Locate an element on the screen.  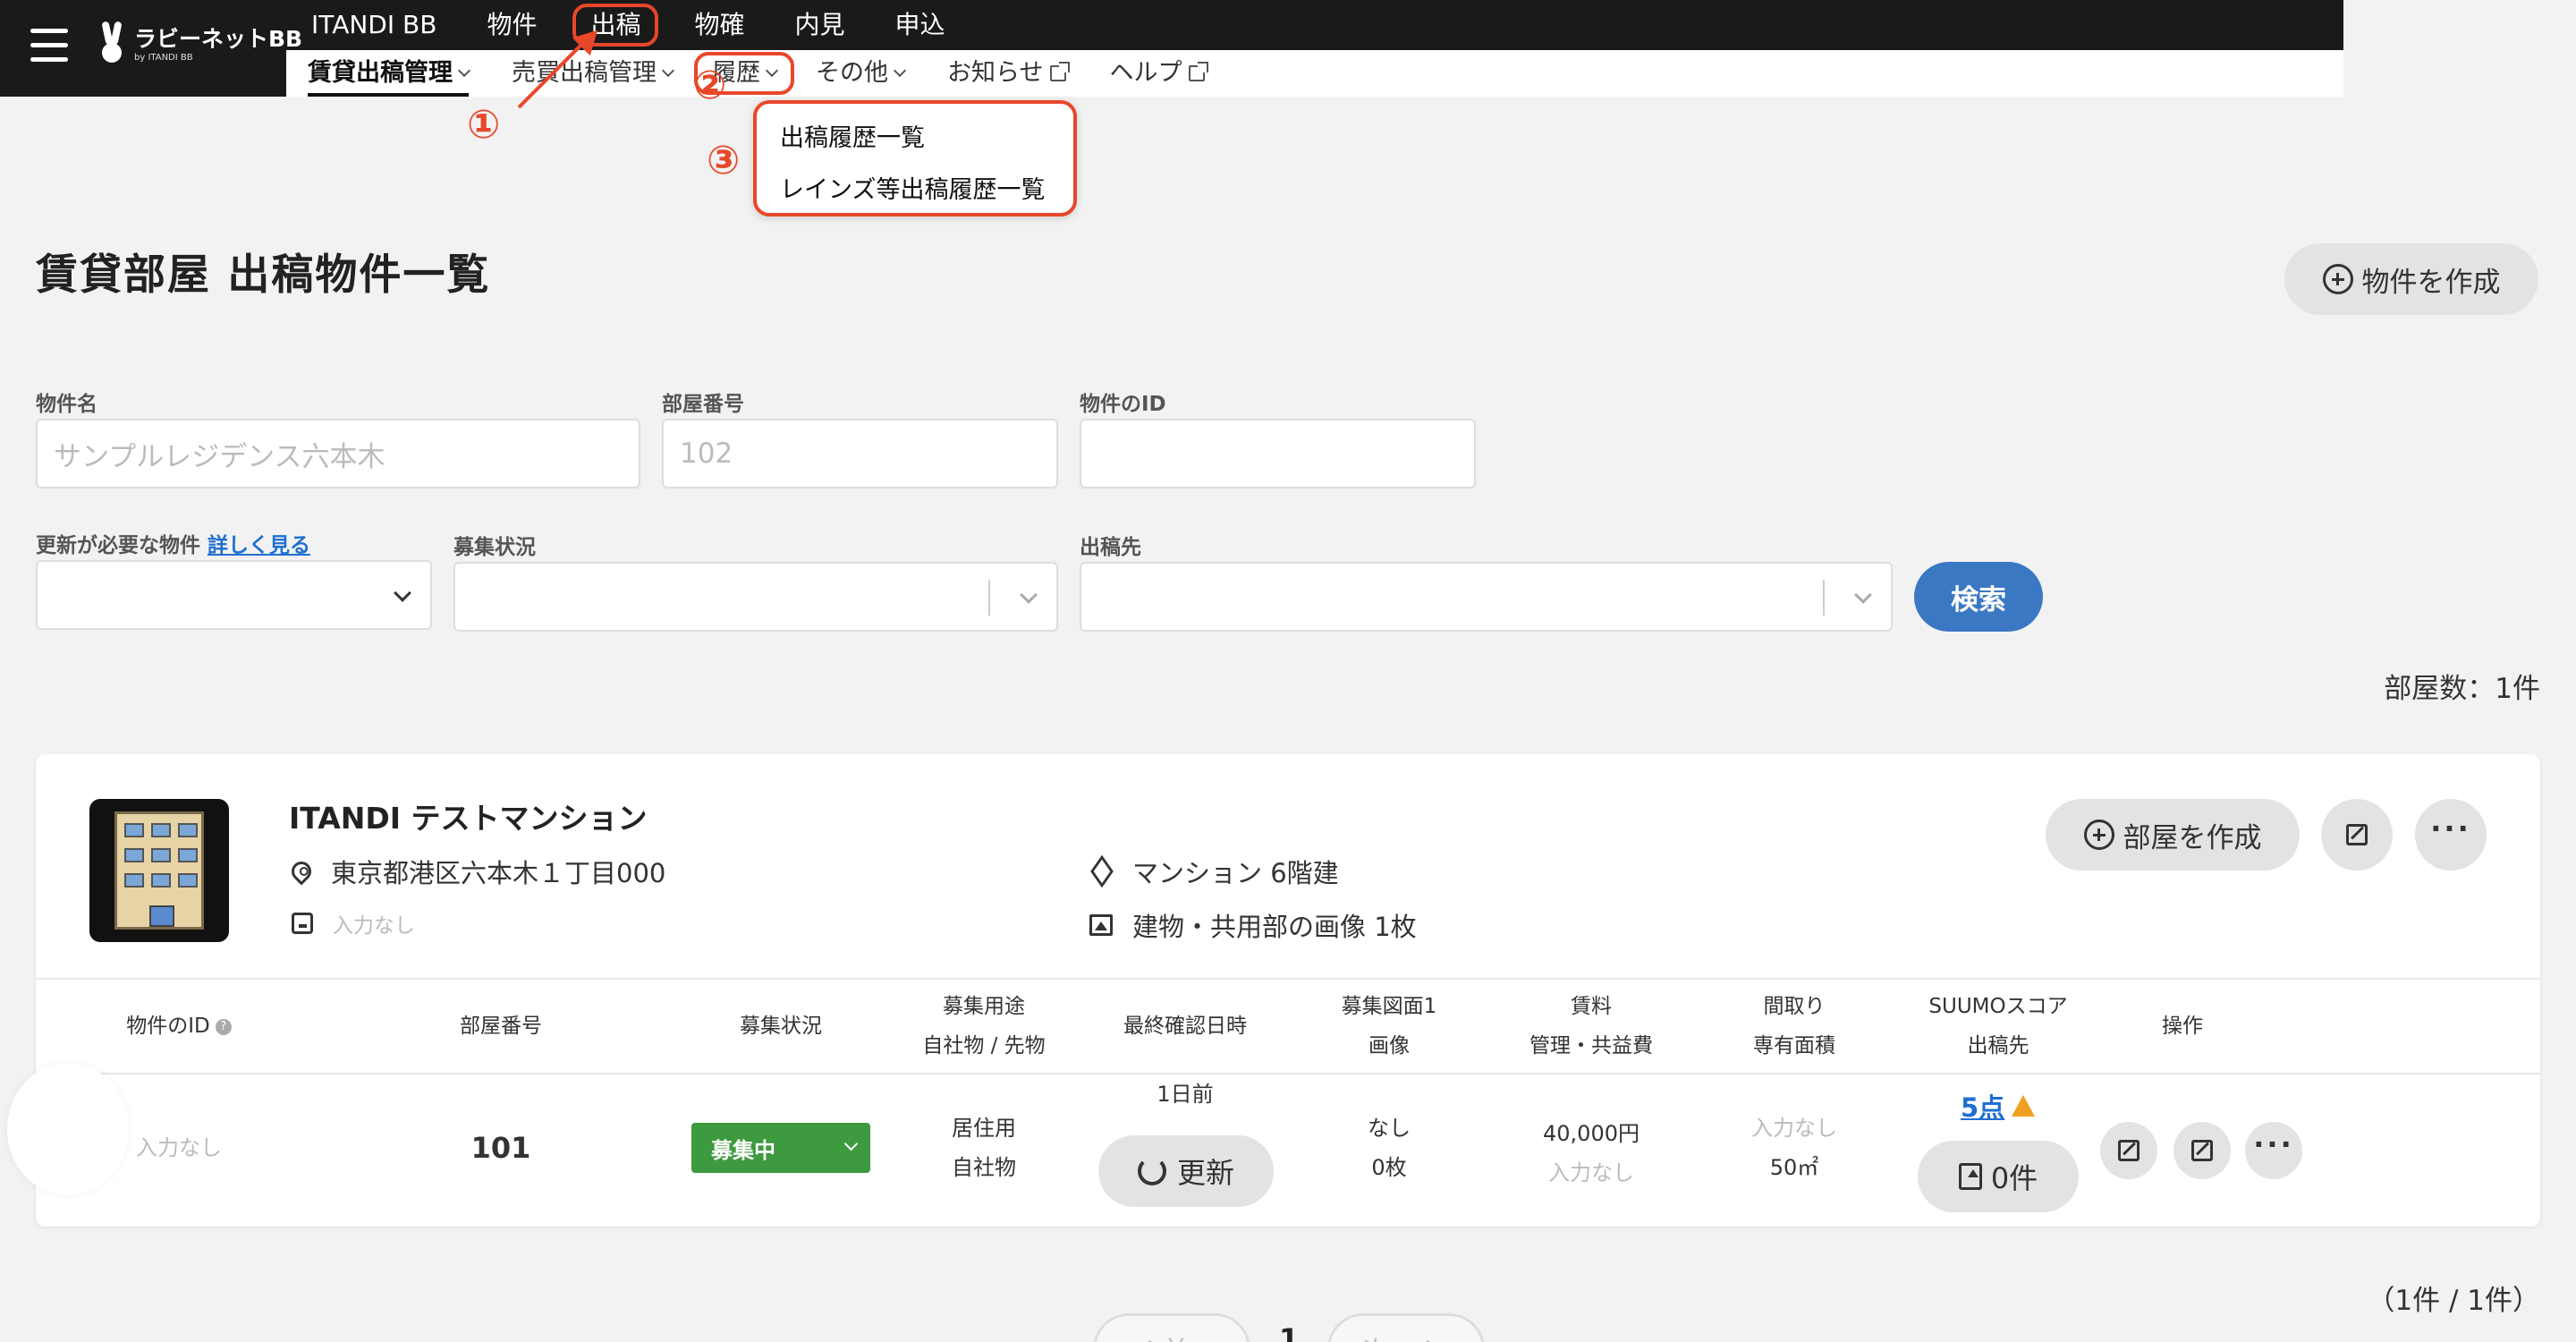
edit-property-button is located at coordinates (2357, 835).